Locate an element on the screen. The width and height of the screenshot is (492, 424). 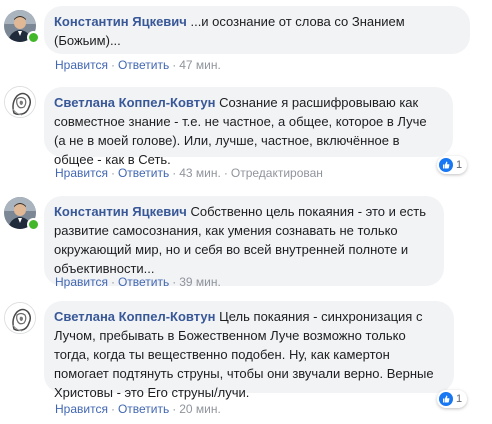
comment-time: 39 мин. is located at coordinates (200, 282).